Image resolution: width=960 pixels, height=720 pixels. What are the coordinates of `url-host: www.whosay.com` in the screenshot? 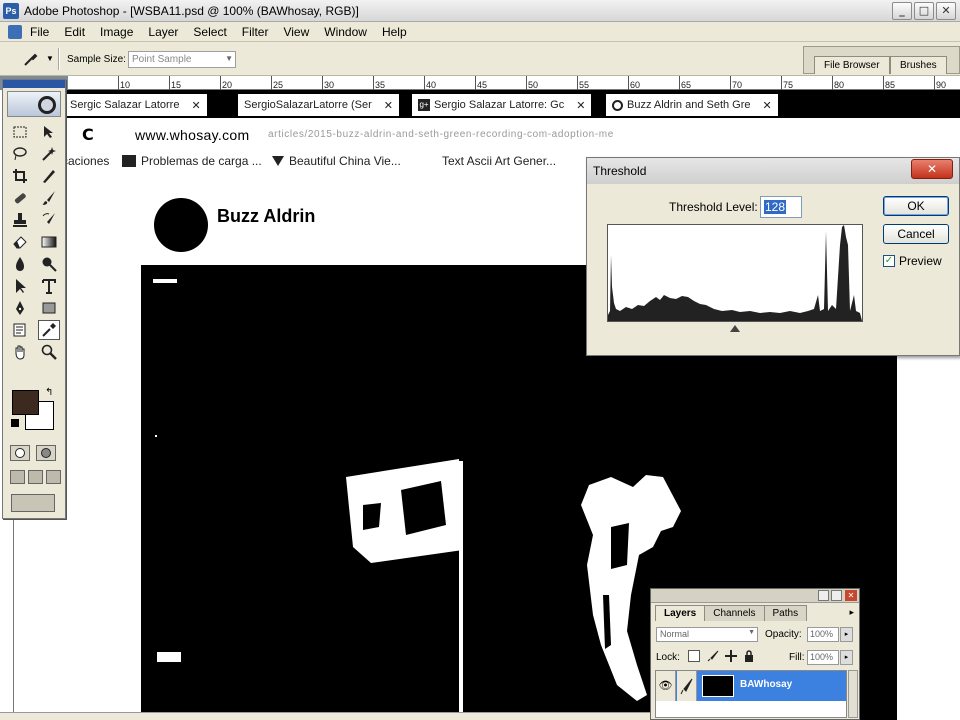 It's located at (192, 135).